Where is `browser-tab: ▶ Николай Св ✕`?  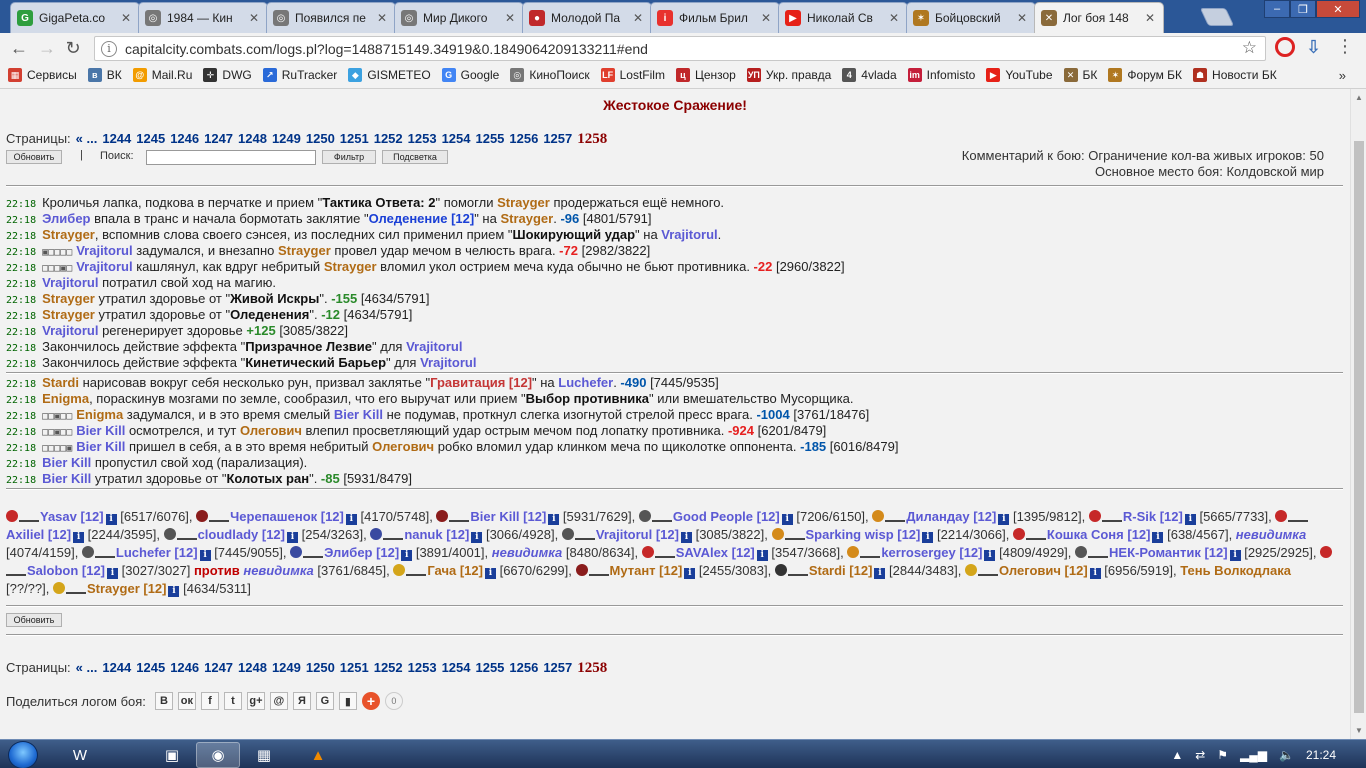
browser-tab: ▶ Николай Св ✕ is located at coordinates (843, 17).